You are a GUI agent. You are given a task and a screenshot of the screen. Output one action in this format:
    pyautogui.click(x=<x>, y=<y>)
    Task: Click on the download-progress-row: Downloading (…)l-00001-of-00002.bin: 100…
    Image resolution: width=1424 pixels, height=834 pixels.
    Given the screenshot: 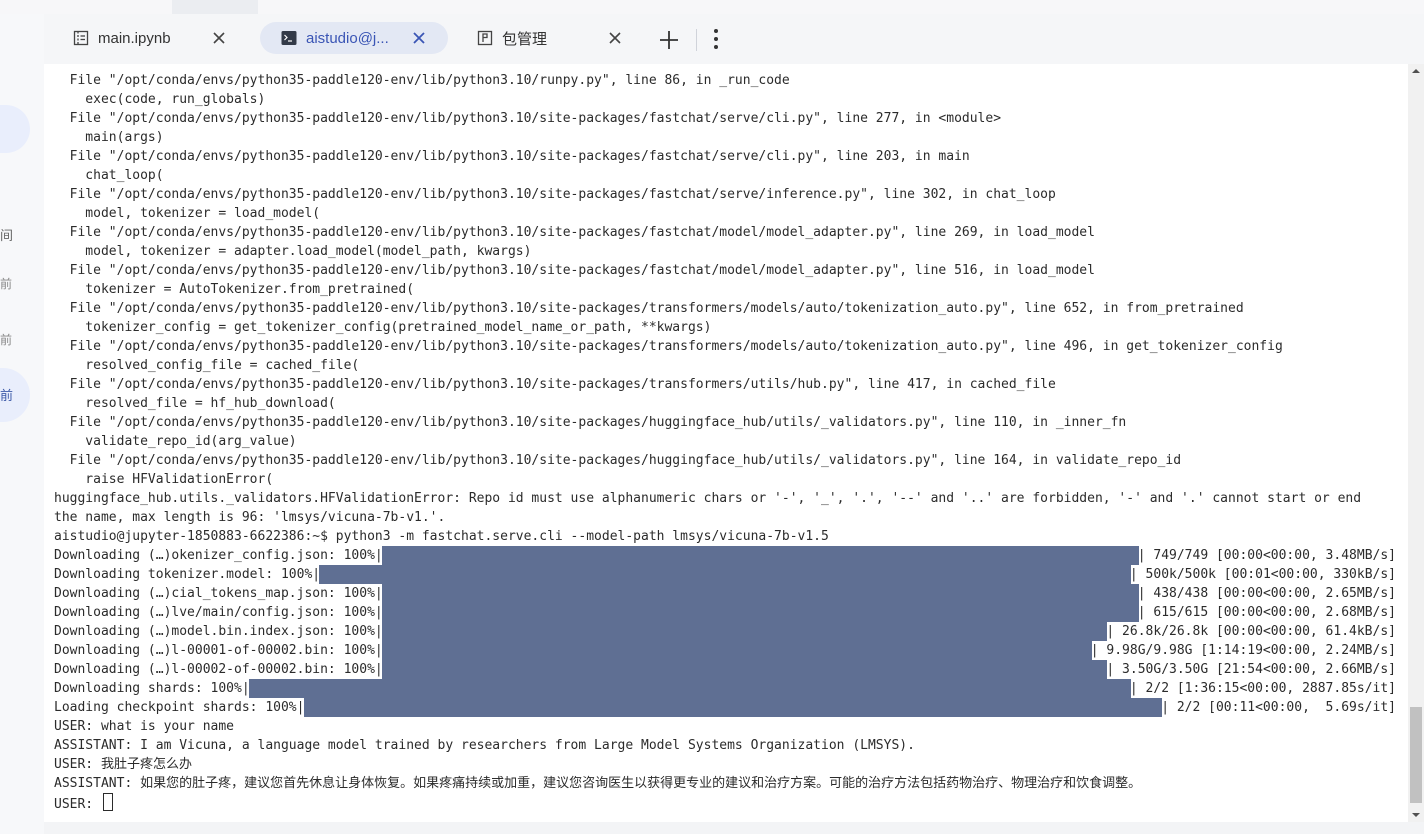 What is the action you would take?
    pyautogui.click(x=725, y=650)
    